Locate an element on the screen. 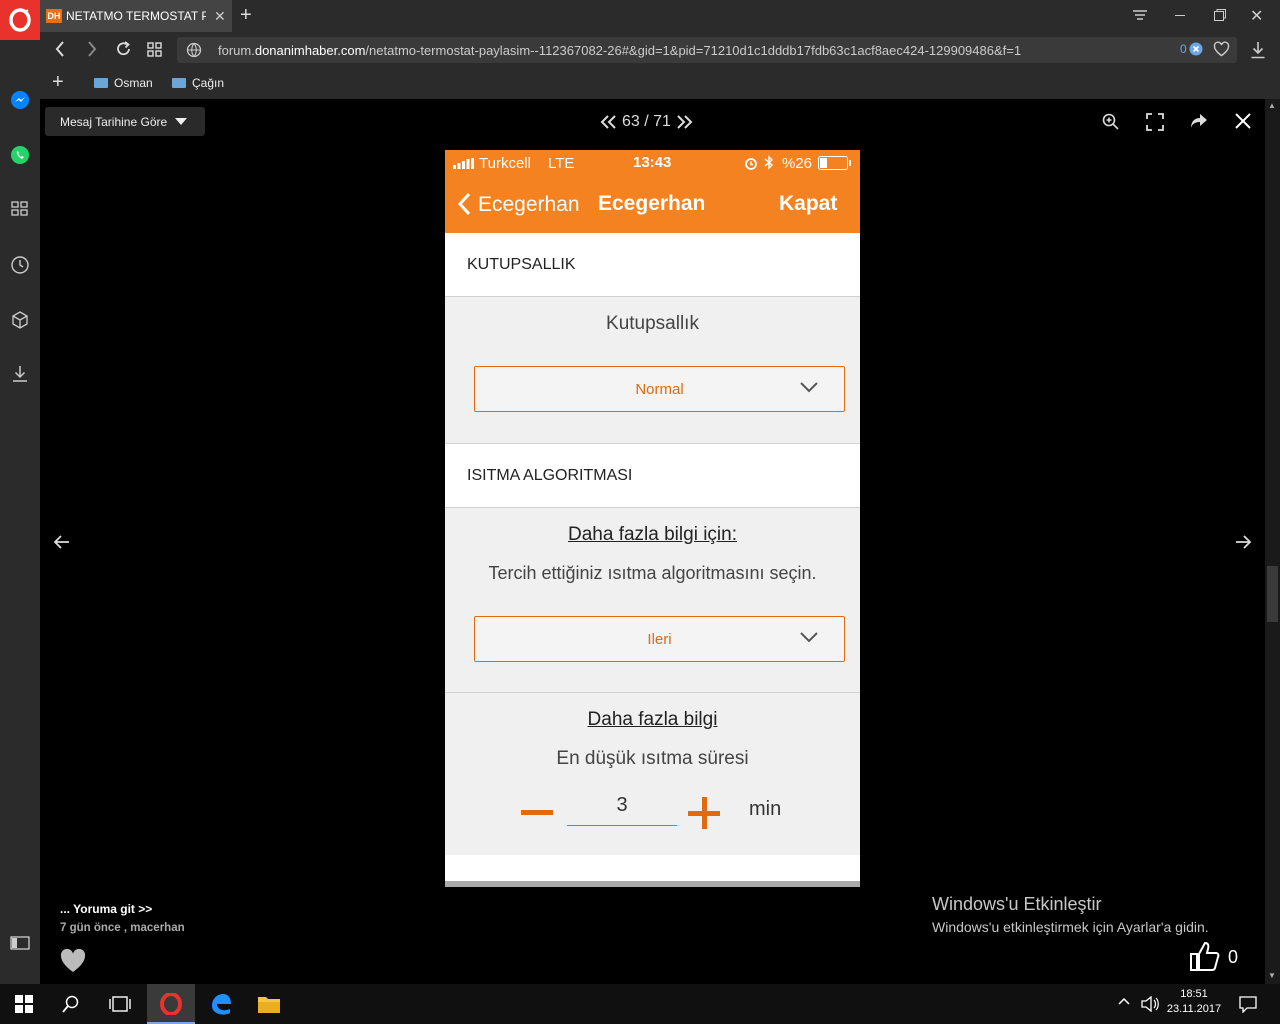 Image resolution: width=1280 pixels, height=1024 pixels. phone-nav-title: Ecegerhan is located at coordinates (652, 203).